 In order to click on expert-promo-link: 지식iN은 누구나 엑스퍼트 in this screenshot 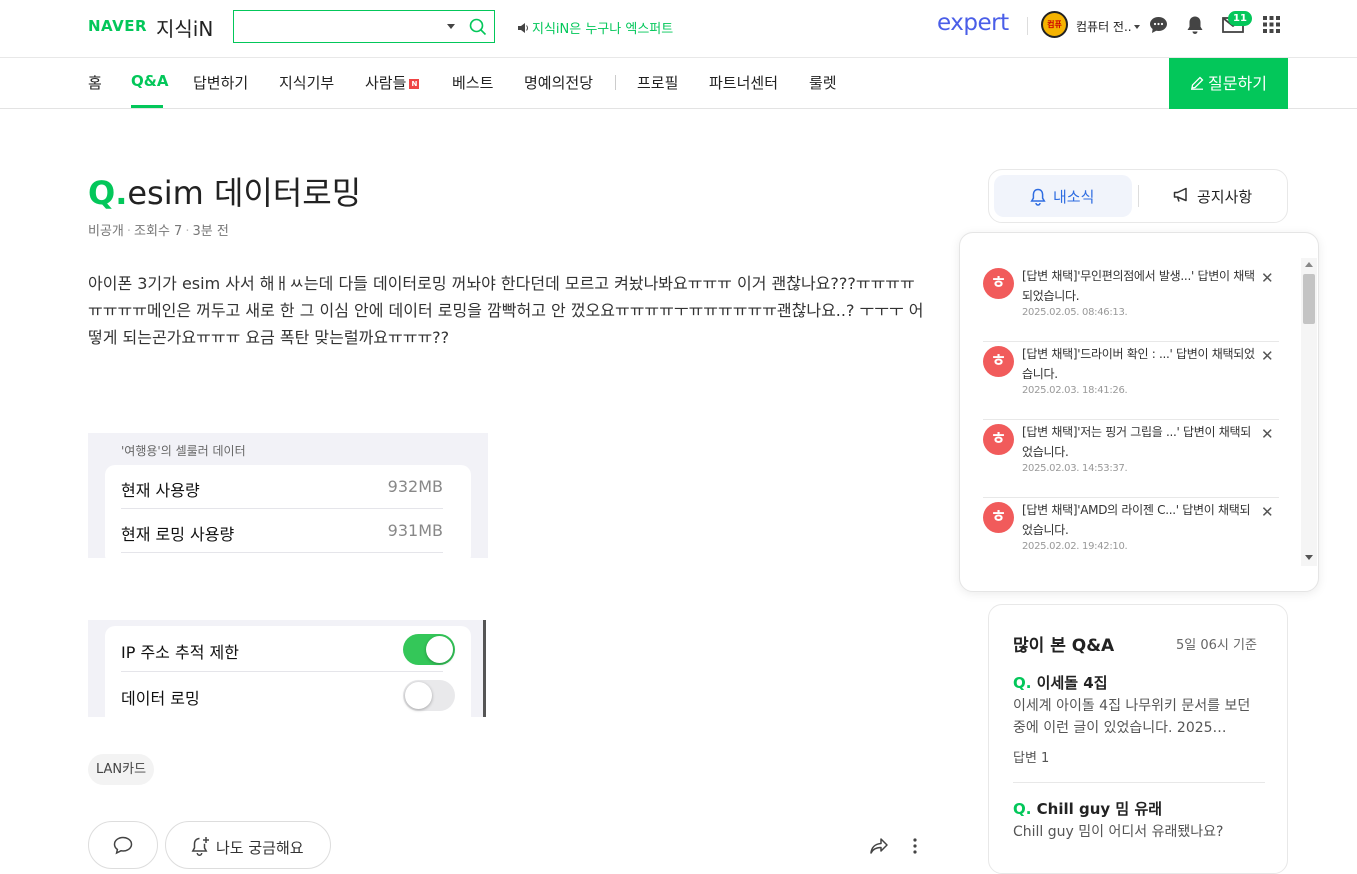, I will do `click(595, 27)`.